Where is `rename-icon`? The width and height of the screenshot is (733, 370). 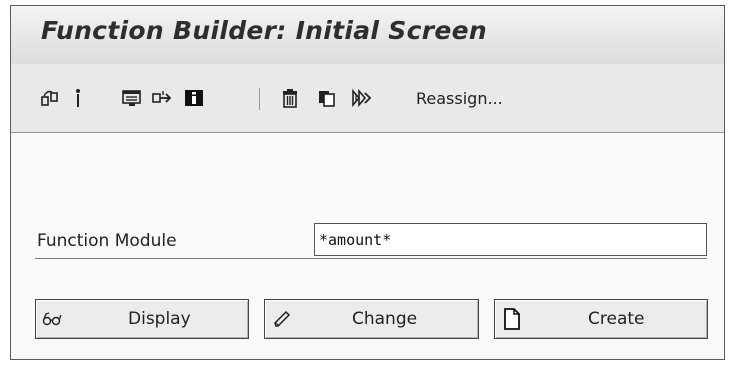
rename-icon is located at coordinates (362, 98).